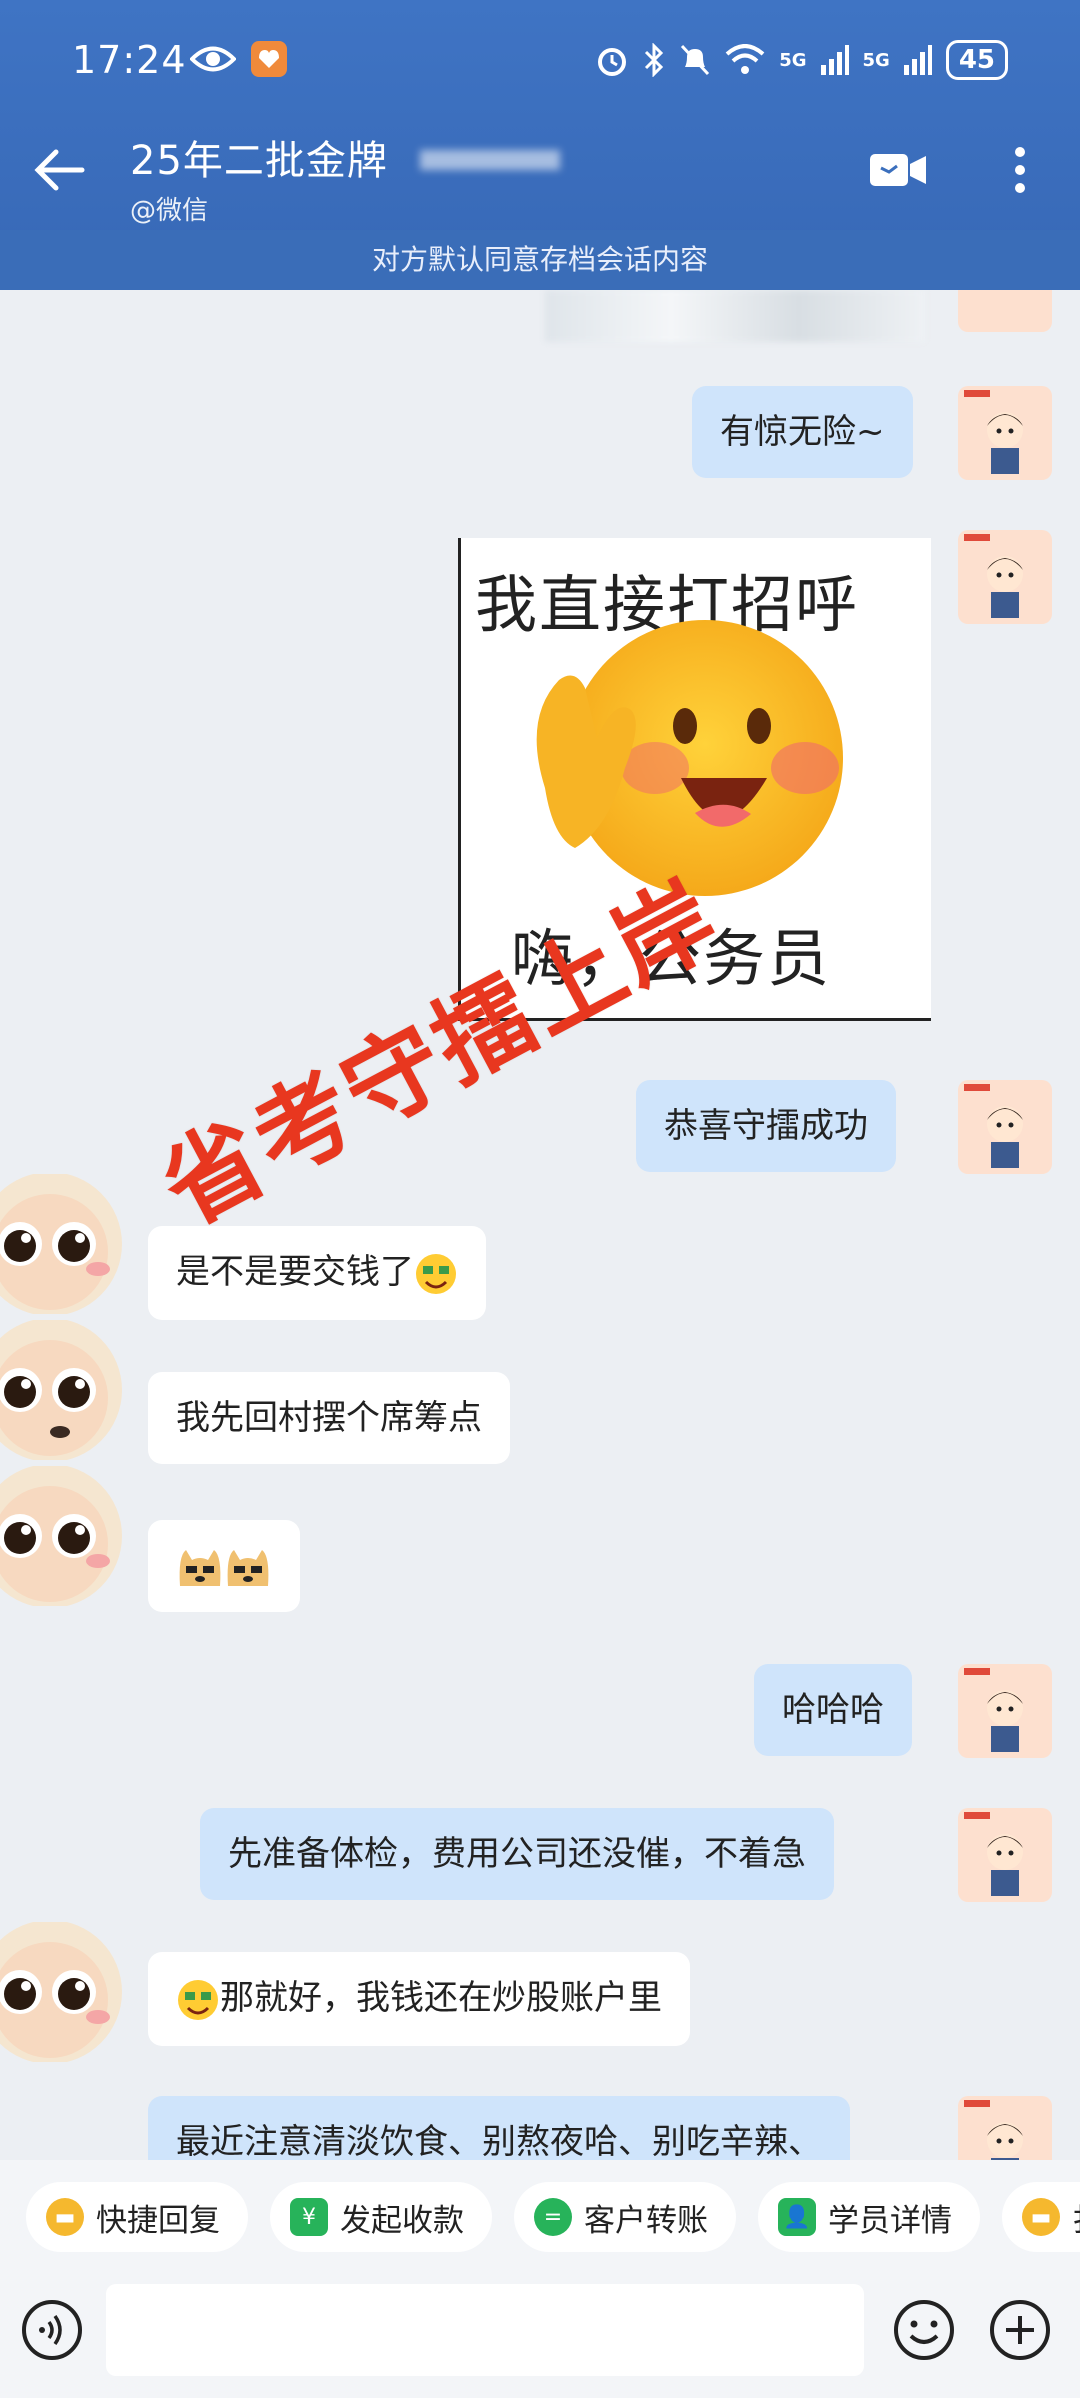  Describe the element at coordinates (295, 1272) in the screenshot. I see `message-text: 是不是要交钱了` at that location.